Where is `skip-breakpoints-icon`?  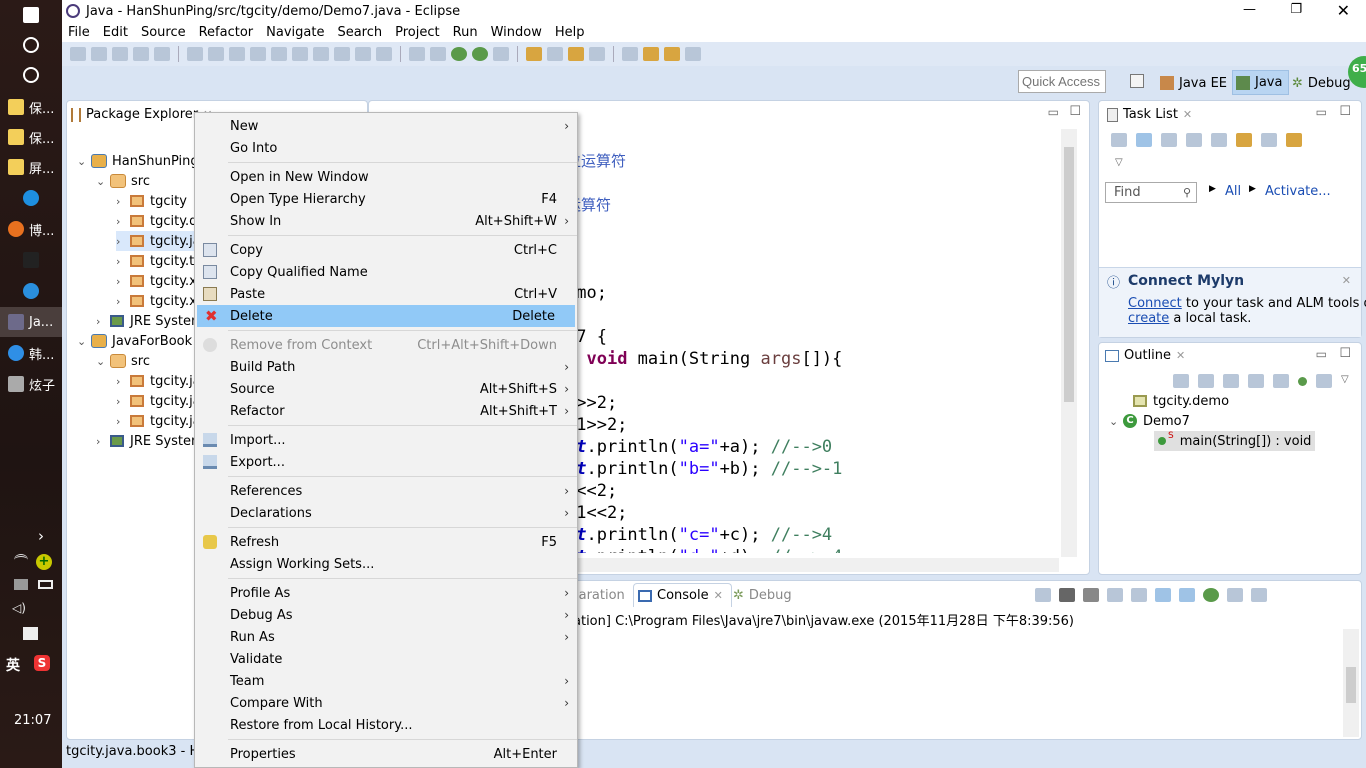
skip-breakpoints-icon is located at coordinates (162, 54).